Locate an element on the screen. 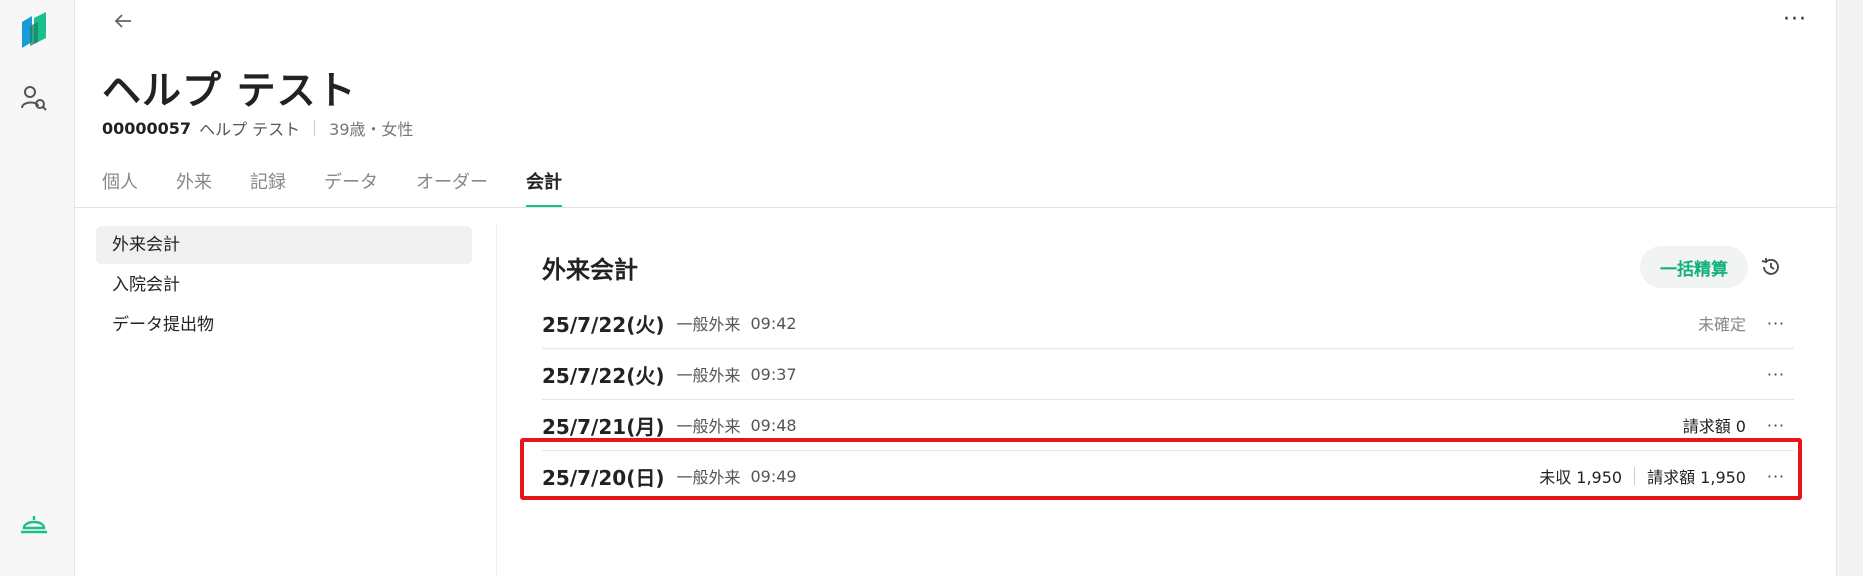 This screenshot has width=1863, height=576. row-billed-amount: 請求額 0 is located at coordinates (1714, 426).